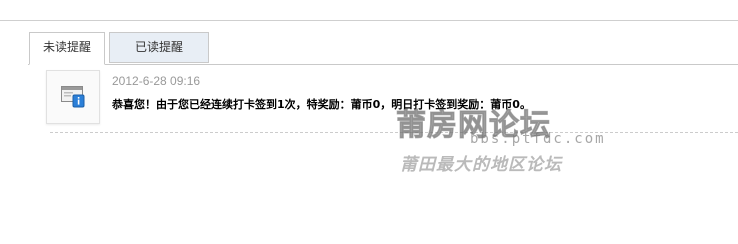 The height and width of the screenshot is (244, 738). I want to click on tab-unread: 未读提醒, so click(67, 48).